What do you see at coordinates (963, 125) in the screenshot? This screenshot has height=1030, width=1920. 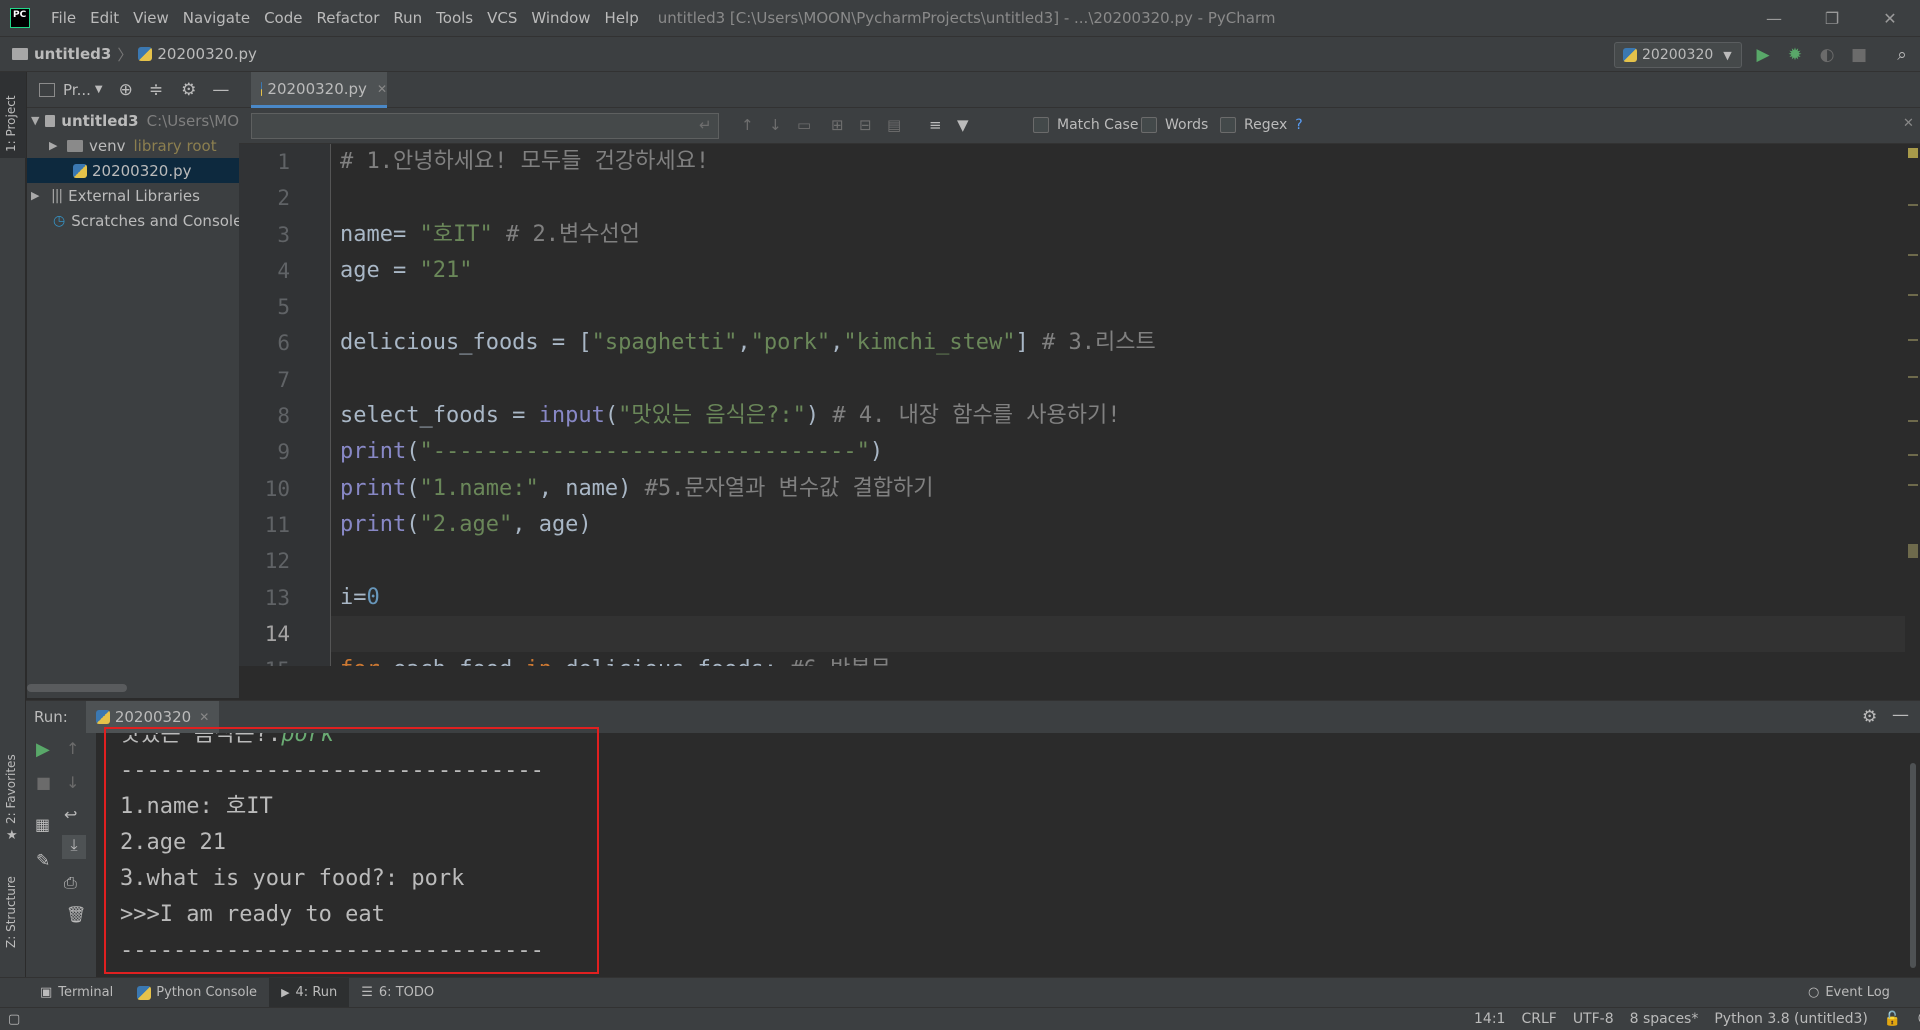 I see `filter-icon: ▼` at bounding box center [963, 125].